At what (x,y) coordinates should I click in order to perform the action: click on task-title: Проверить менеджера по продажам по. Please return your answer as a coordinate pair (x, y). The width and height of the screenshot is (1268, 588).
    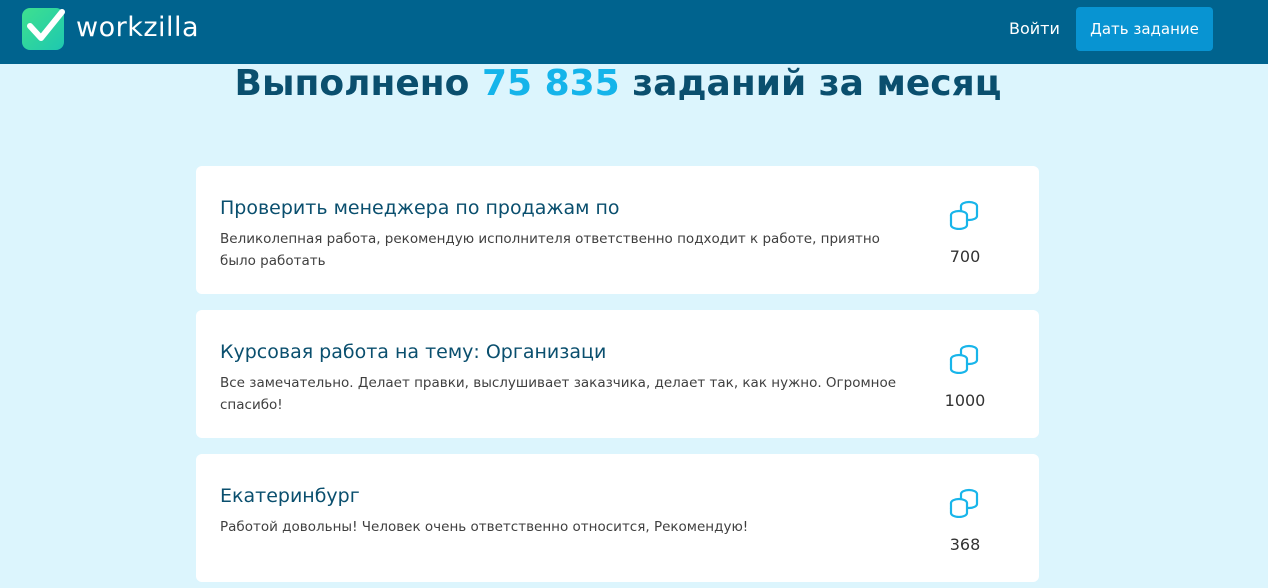
    Looking at the image, I should click on (420, 208).